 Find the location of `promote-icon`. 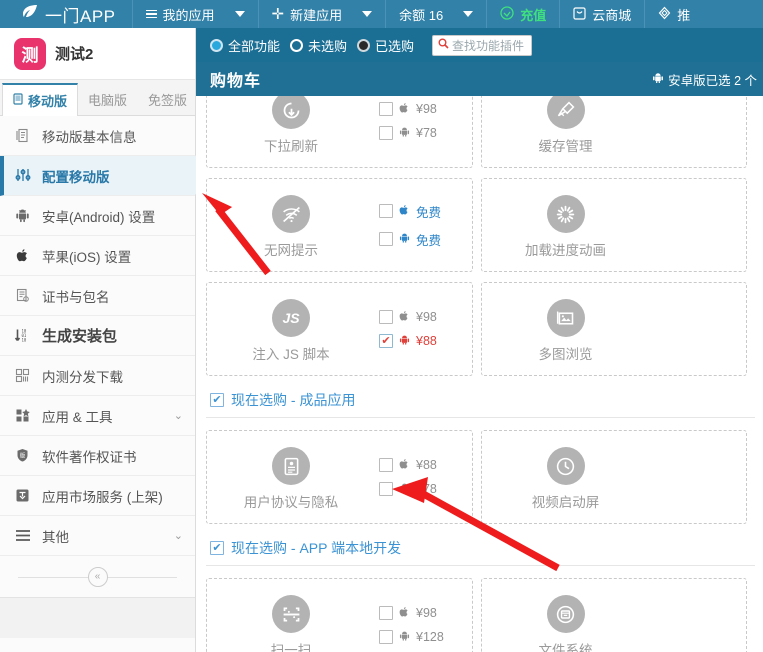

promote-icon is located at coordinates (664, 14).